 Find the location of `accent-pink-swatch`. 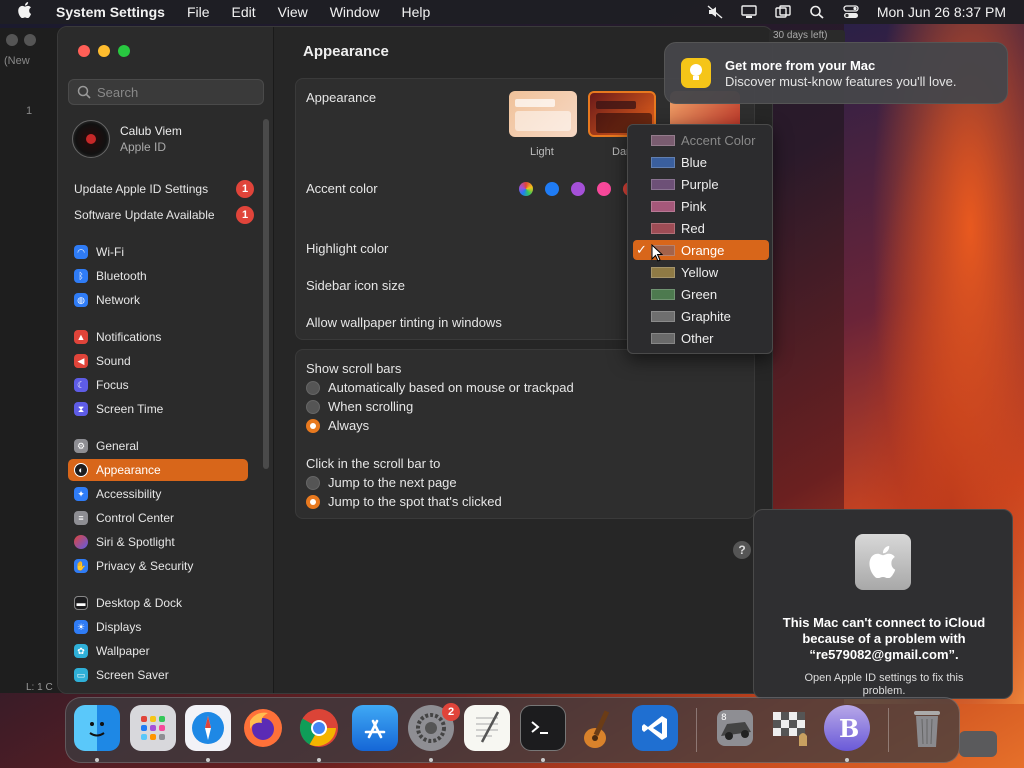

accent-pink-swatch is located at coordinates (604, 189).